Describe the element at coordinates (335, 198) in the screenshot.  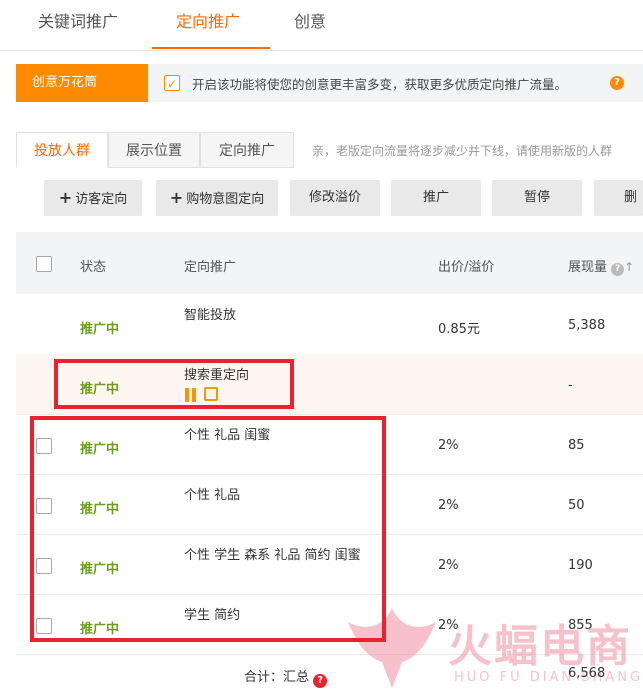
I see `modify-premium-button: 修改溢价` at that location.